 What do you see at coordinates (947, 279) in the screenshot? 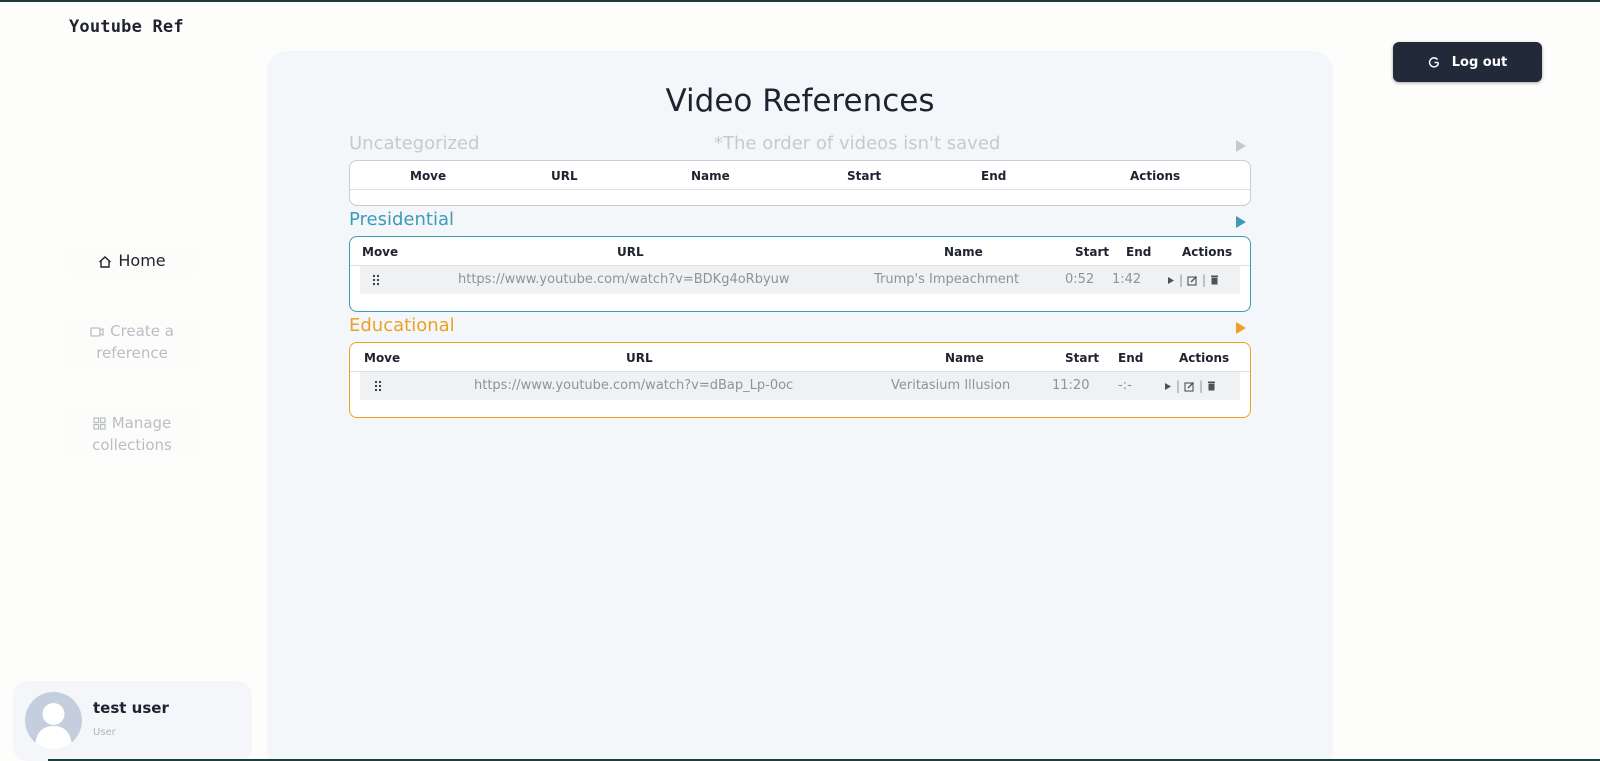
I see `cell-name: Trump's Impeachment` at bounding box center [947, 279].